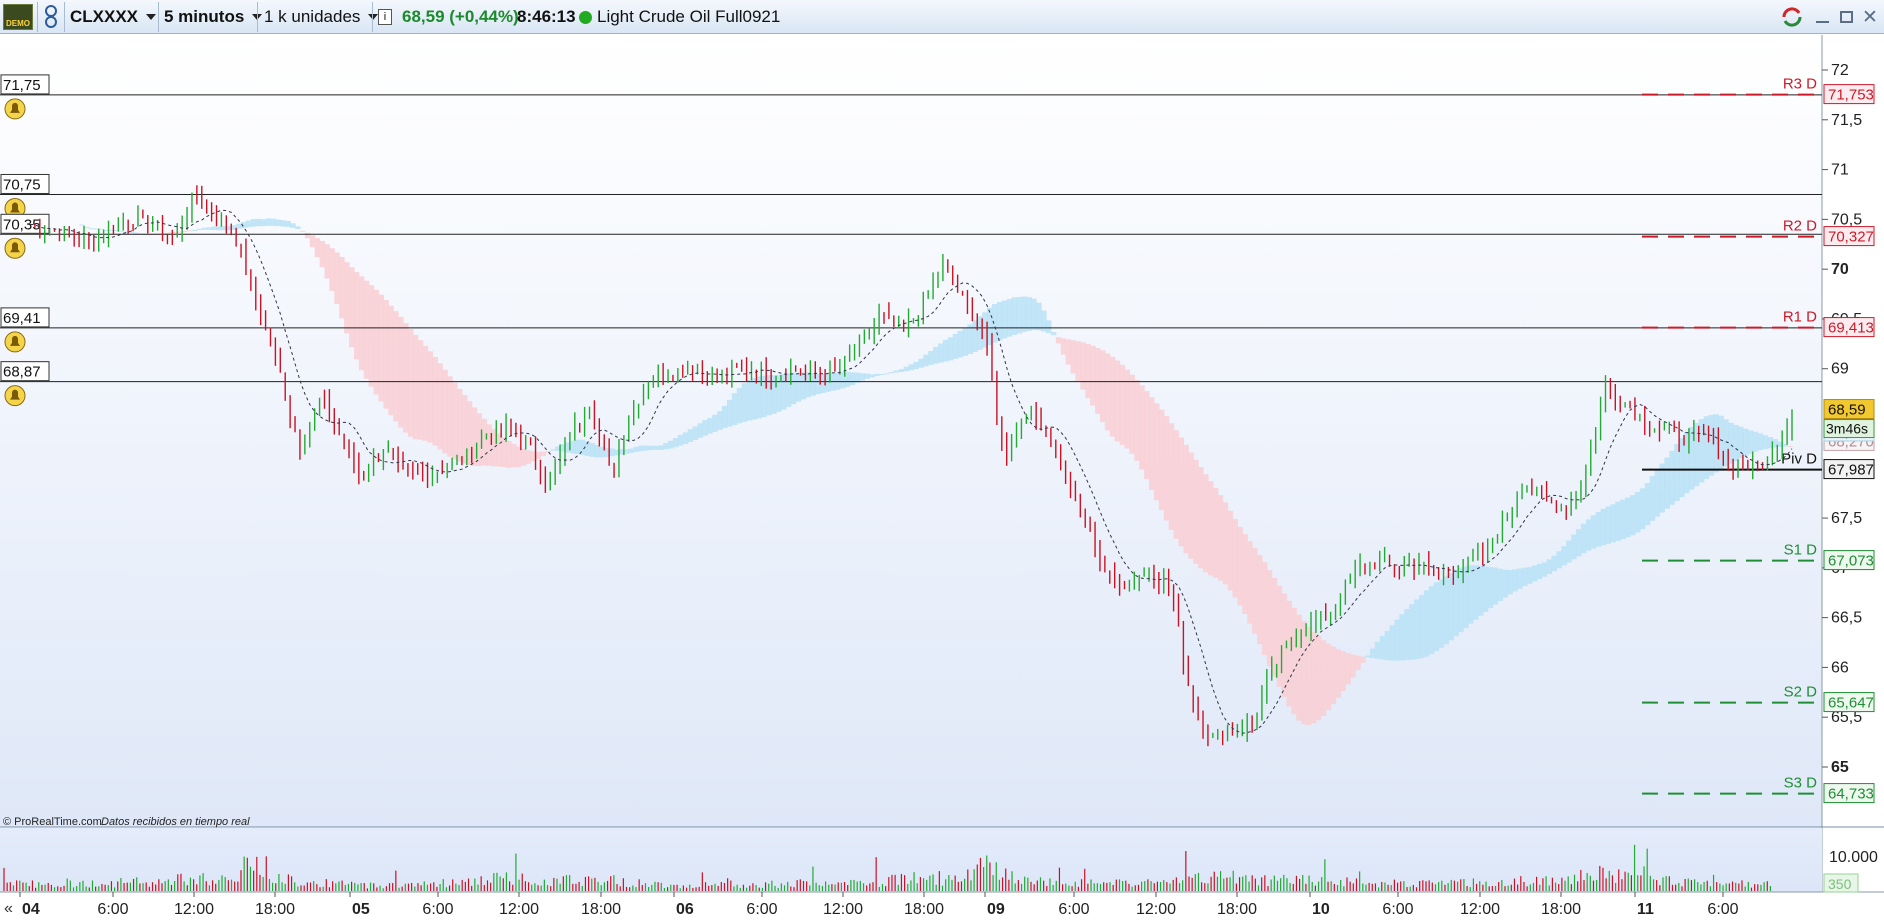  What do you see at coordinates (1851, 470) in the screenshot?
I see `pivot-price-tag: 67,987` at bounding box center [1851, 470].